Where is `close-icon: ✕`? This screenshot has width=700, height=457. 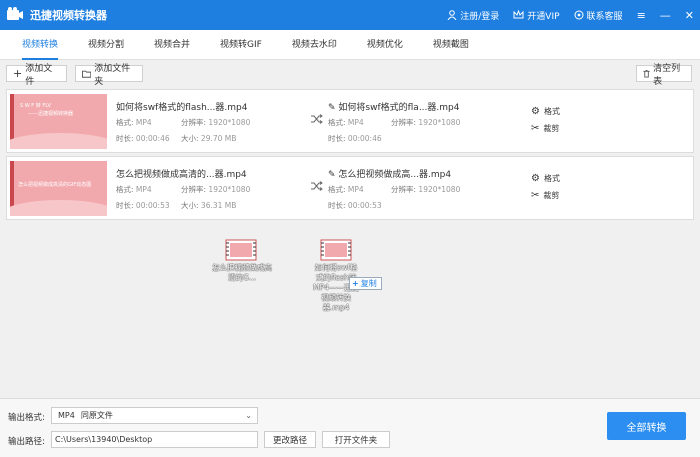
close-icon: ✕ is located at coordinates (689, 15).